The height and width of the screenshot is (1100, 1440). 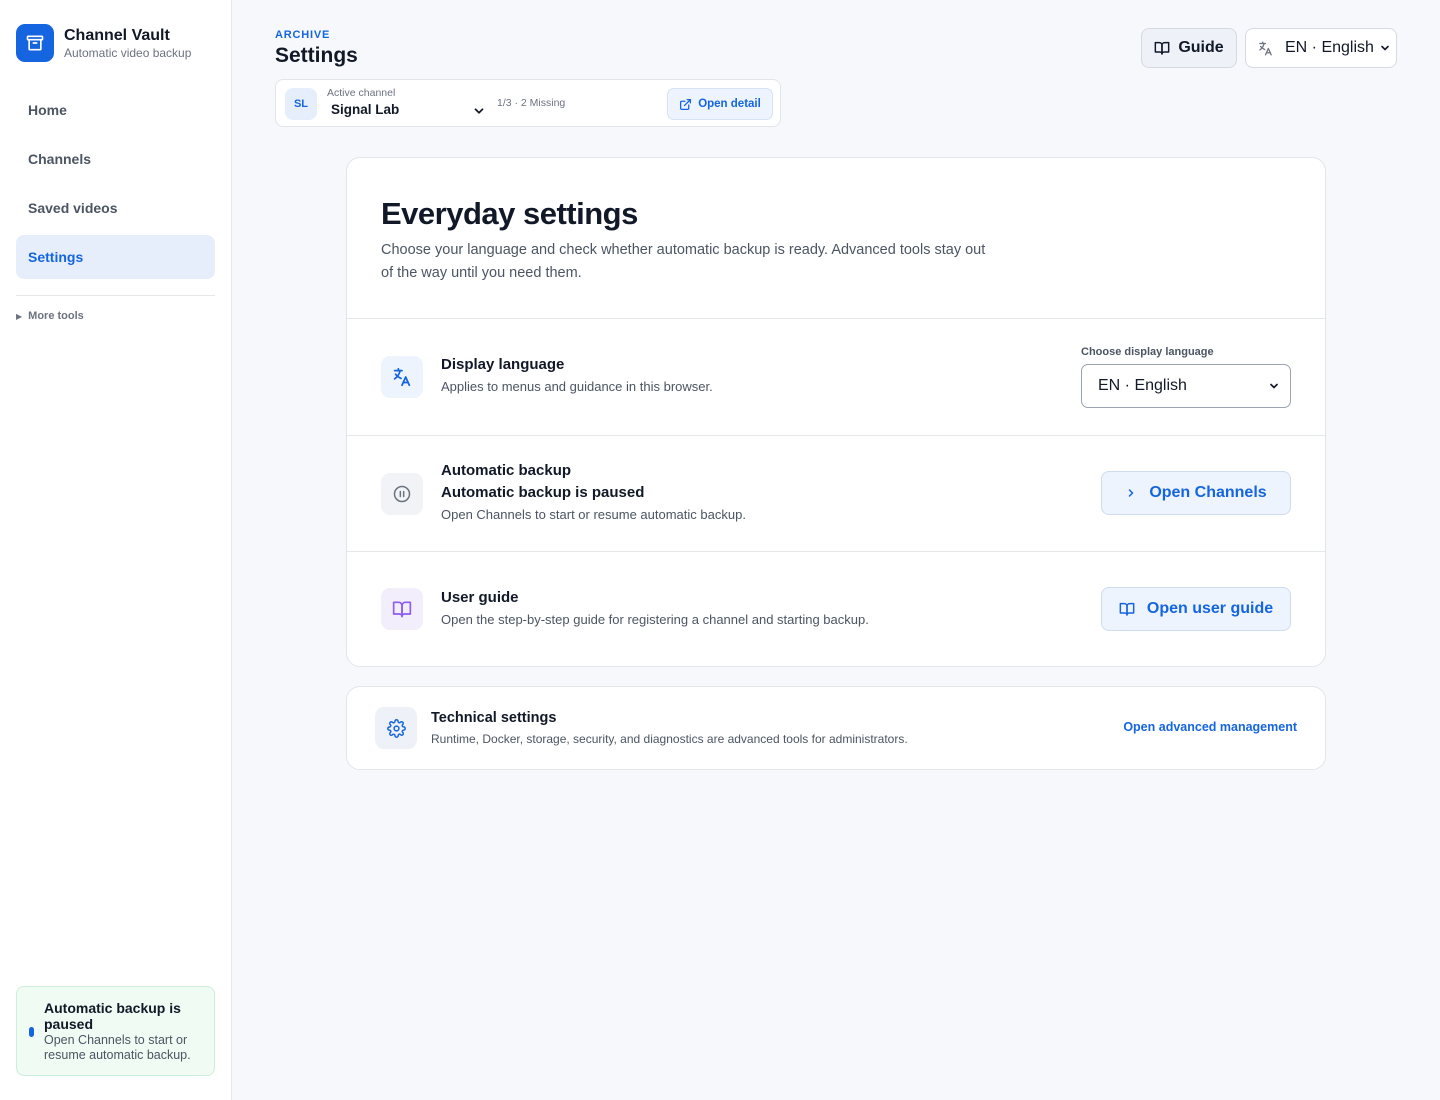 What do you see at coordinates (1147, 352) in the screenshot?
I see `language-select-label: Choose display language` at bounding box center [1147, 352].